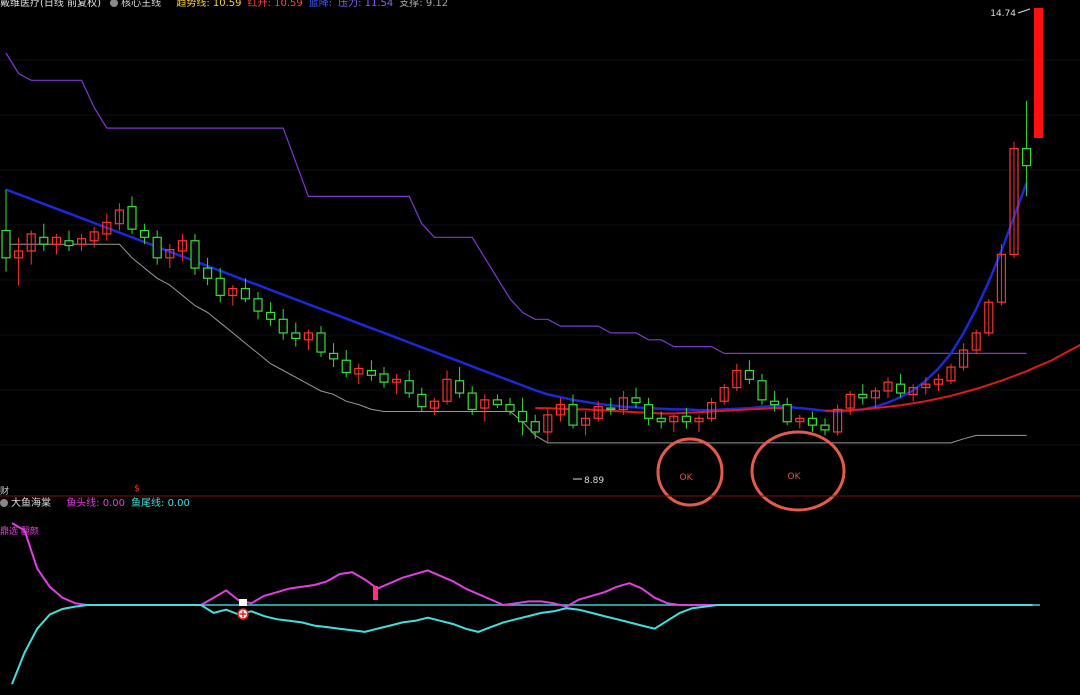 This screenshot has width=1080, height=695. Describe the element at coordinates (243, 602) in the screenshot. I see `white-signal-square` at that location.